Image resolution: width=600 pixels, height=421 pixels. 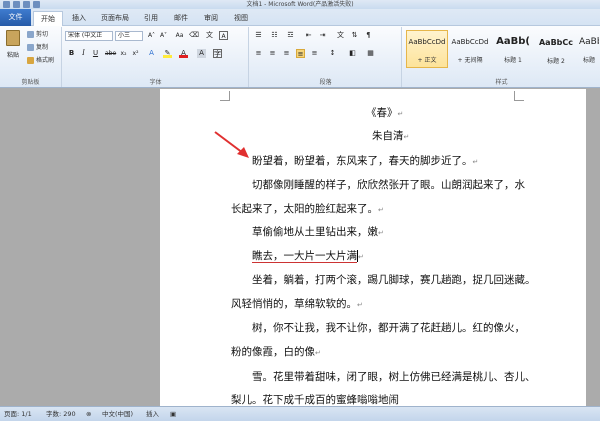 What do you see at coordinates (326, 57) in the screenshot?
I see `paragraph-group: ☰ ☷ ☲ ⇤ ⇥ 文 ⇅ ¶ ≡ ≡ ≡ ≡ ≡ ↕ ◧ ▦ 段落` at bounding box center [326, 57].